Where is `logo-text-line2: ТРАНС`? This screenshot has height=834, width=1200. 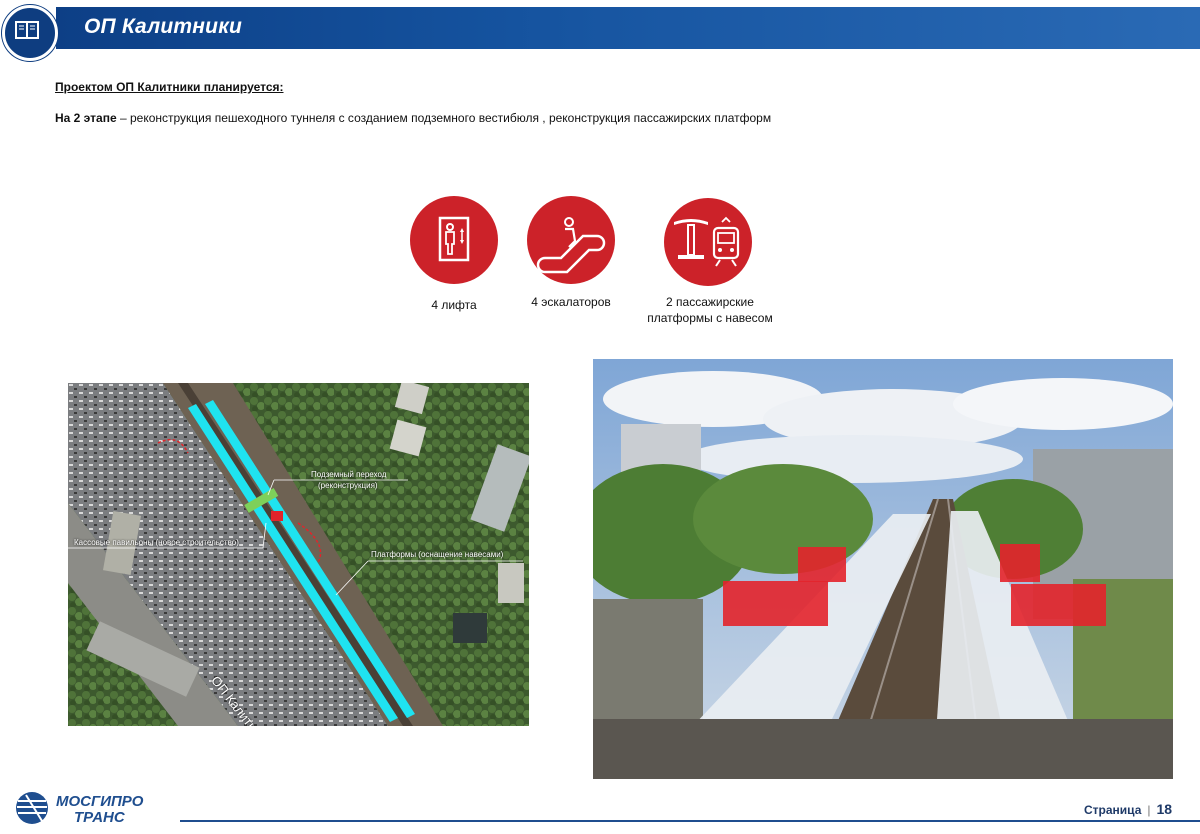 logo-text-line2: ТРАНС is located at coordinates (100, 817).